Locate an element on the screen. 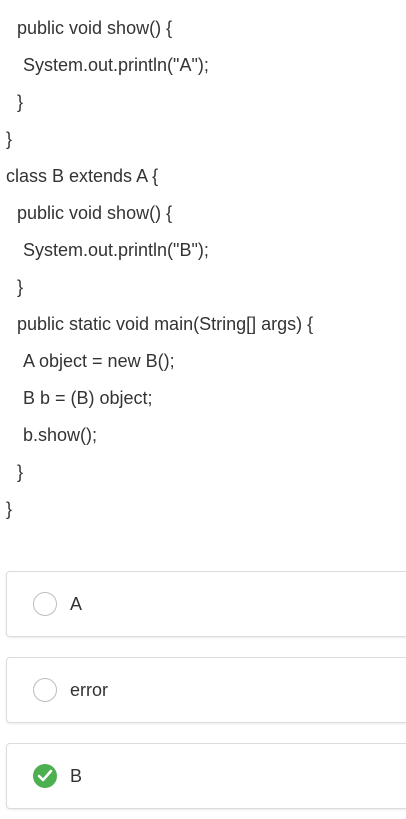  code-line: B b = (B) object; is located at coordinates (88, 398).